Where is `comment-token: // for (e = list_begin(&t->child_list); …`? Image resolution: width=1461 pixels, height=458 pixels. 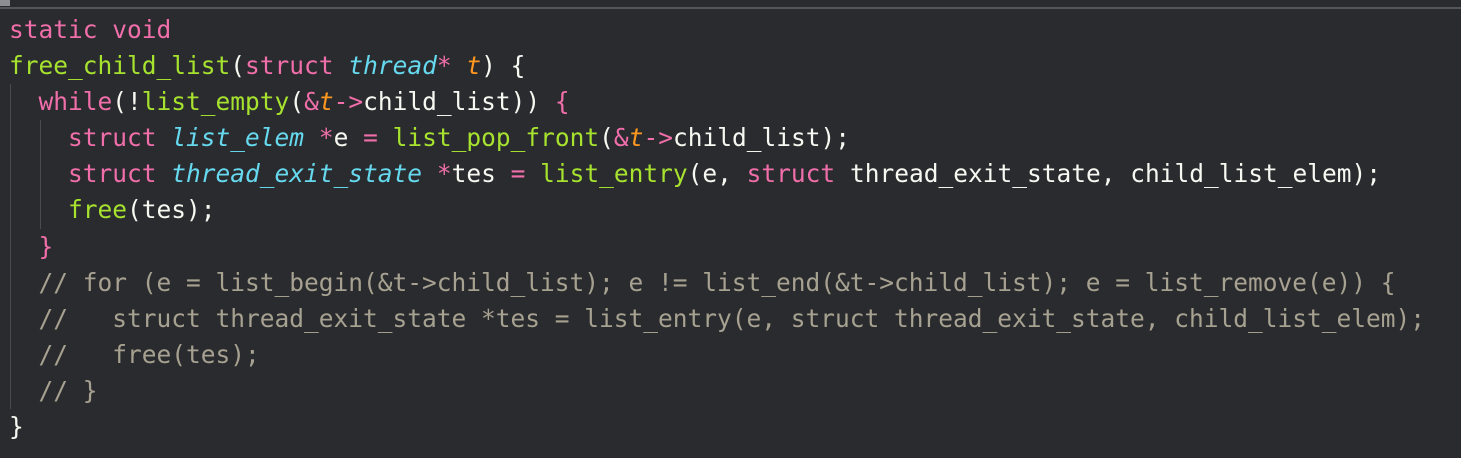
comment-token: // for (e = list_begin(&t->child_list); … is located at coordinates (717, 282).